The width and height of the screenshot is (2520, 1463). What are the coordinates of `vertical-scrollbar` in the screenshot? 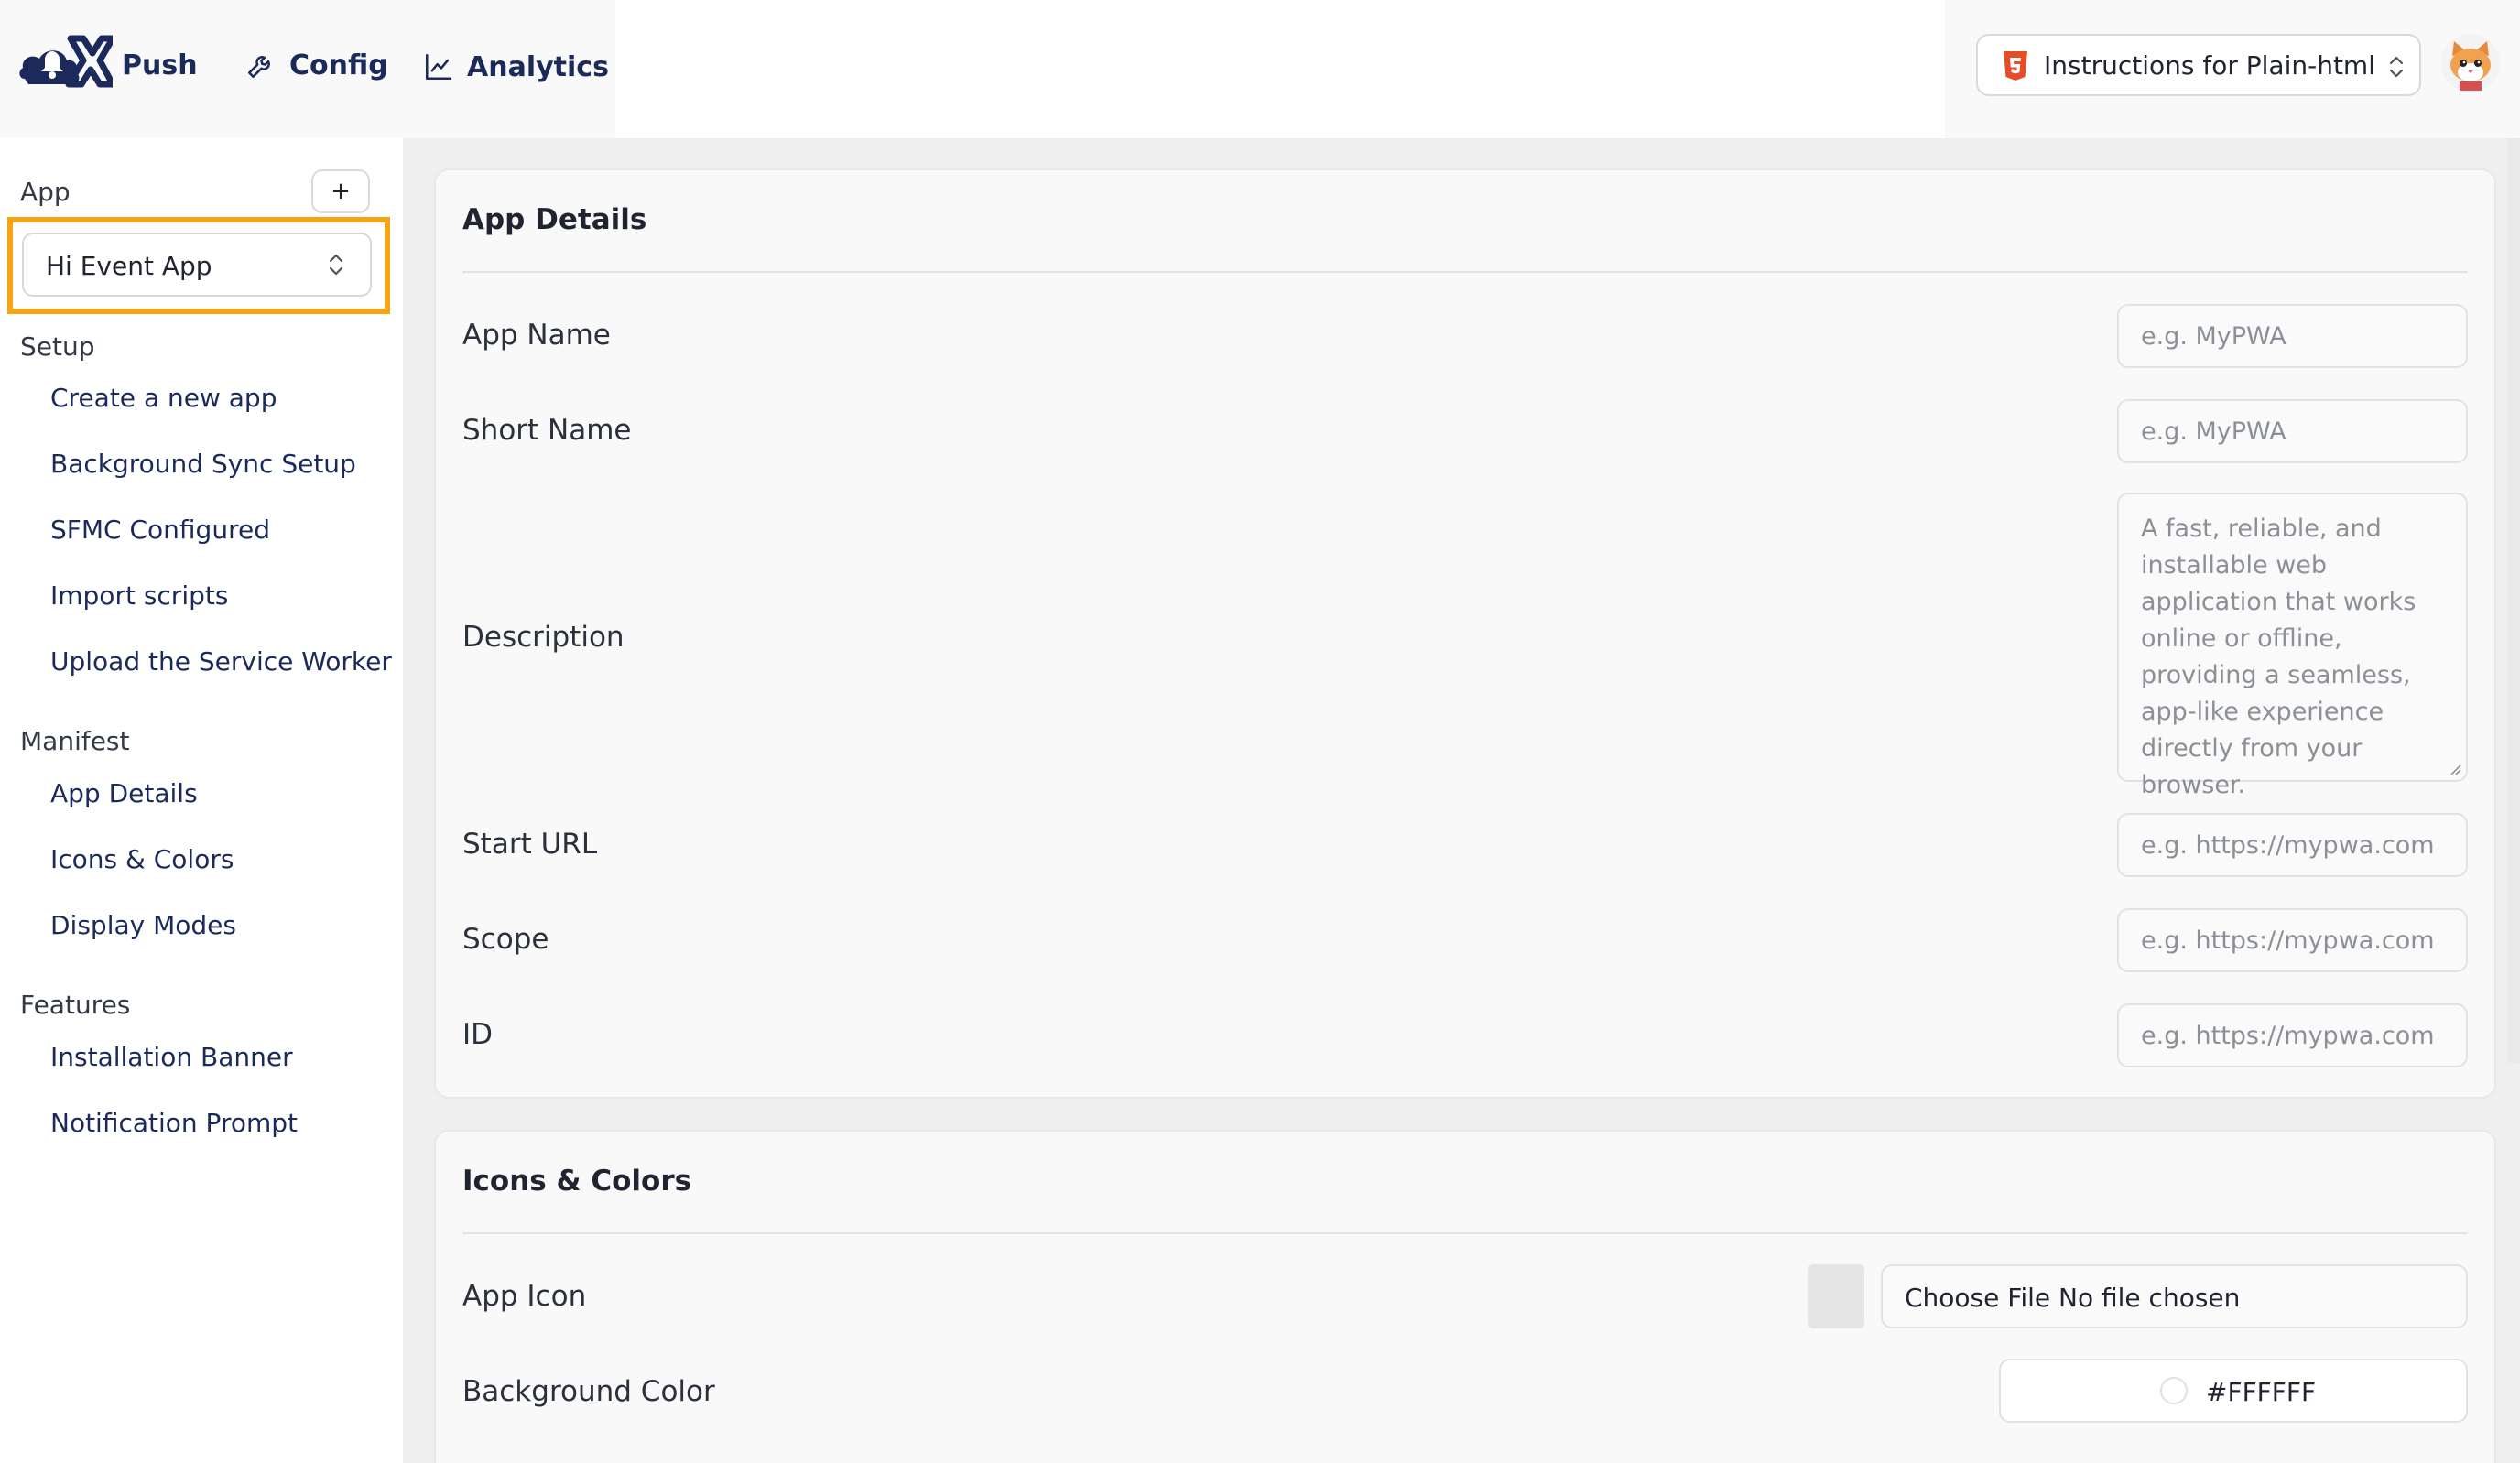 It's located at (2513, 600).